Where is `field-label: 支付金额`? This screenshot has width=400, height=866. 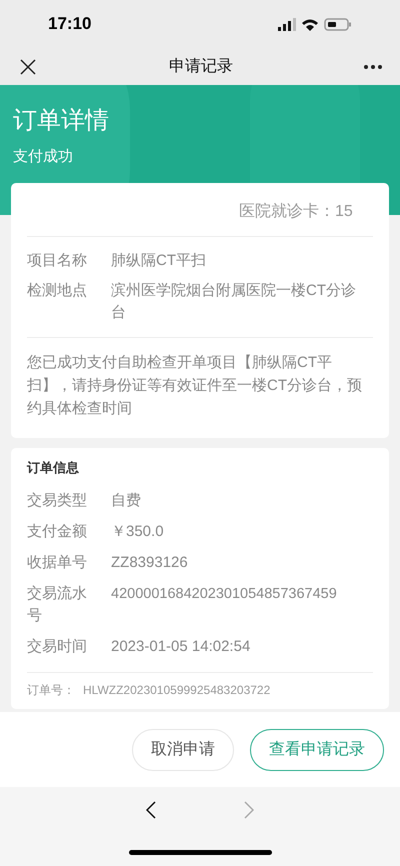 field-label: 支付金额 is located at coordinates (57, 532).